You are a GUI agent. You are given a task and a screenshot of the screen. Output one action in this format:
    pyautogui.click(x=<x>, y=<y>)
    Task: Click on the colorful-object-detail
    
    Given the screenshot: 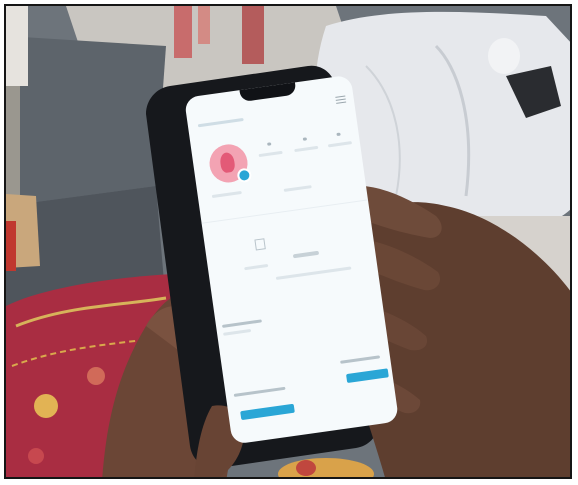 What is the action you would take?
    pyautogui.click(x=306, y=468)
    